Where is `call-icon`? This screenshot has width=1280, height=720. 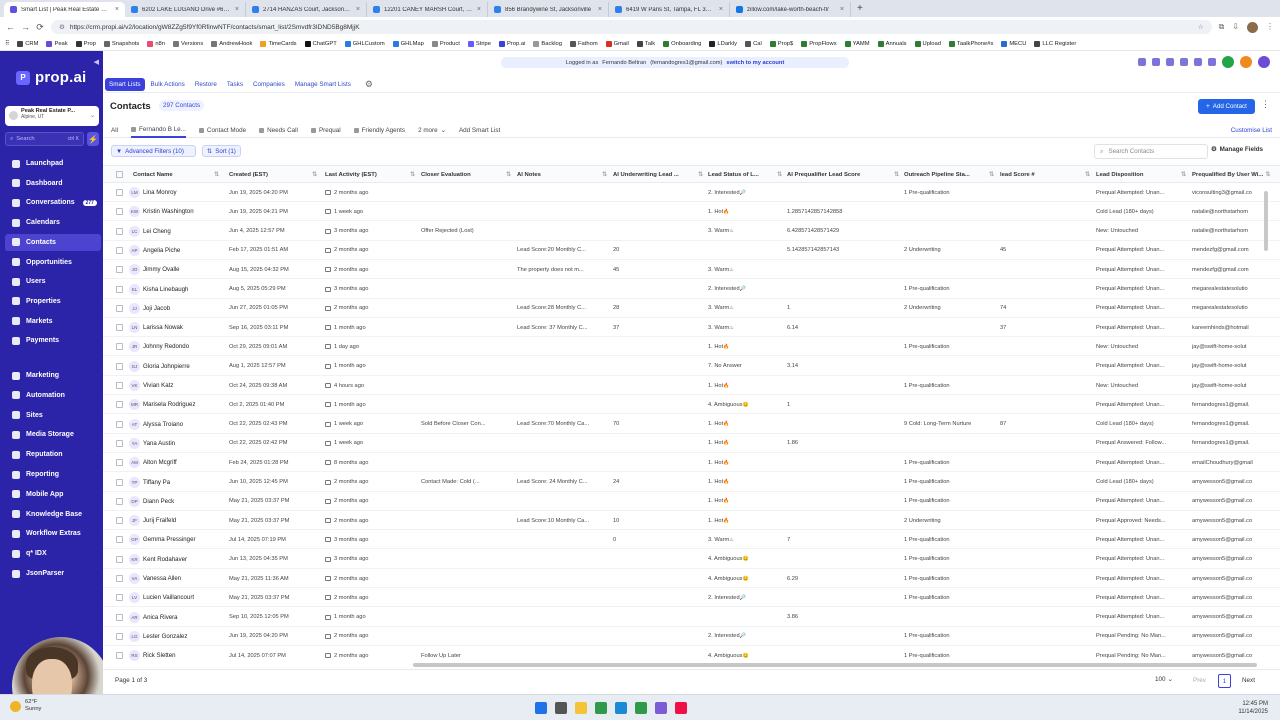
call-icon is located at coordinates (1228, 62).